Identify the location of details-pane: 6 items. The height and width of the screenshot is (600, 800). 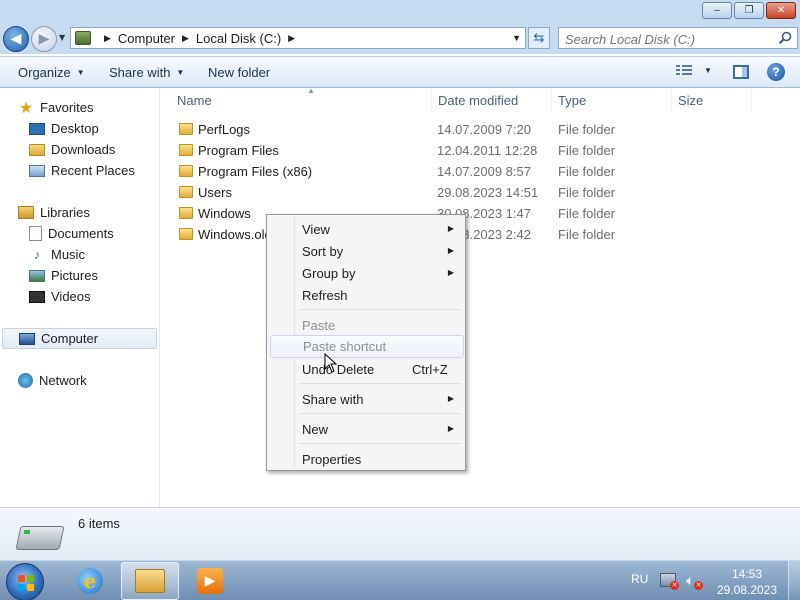
(400, 533).